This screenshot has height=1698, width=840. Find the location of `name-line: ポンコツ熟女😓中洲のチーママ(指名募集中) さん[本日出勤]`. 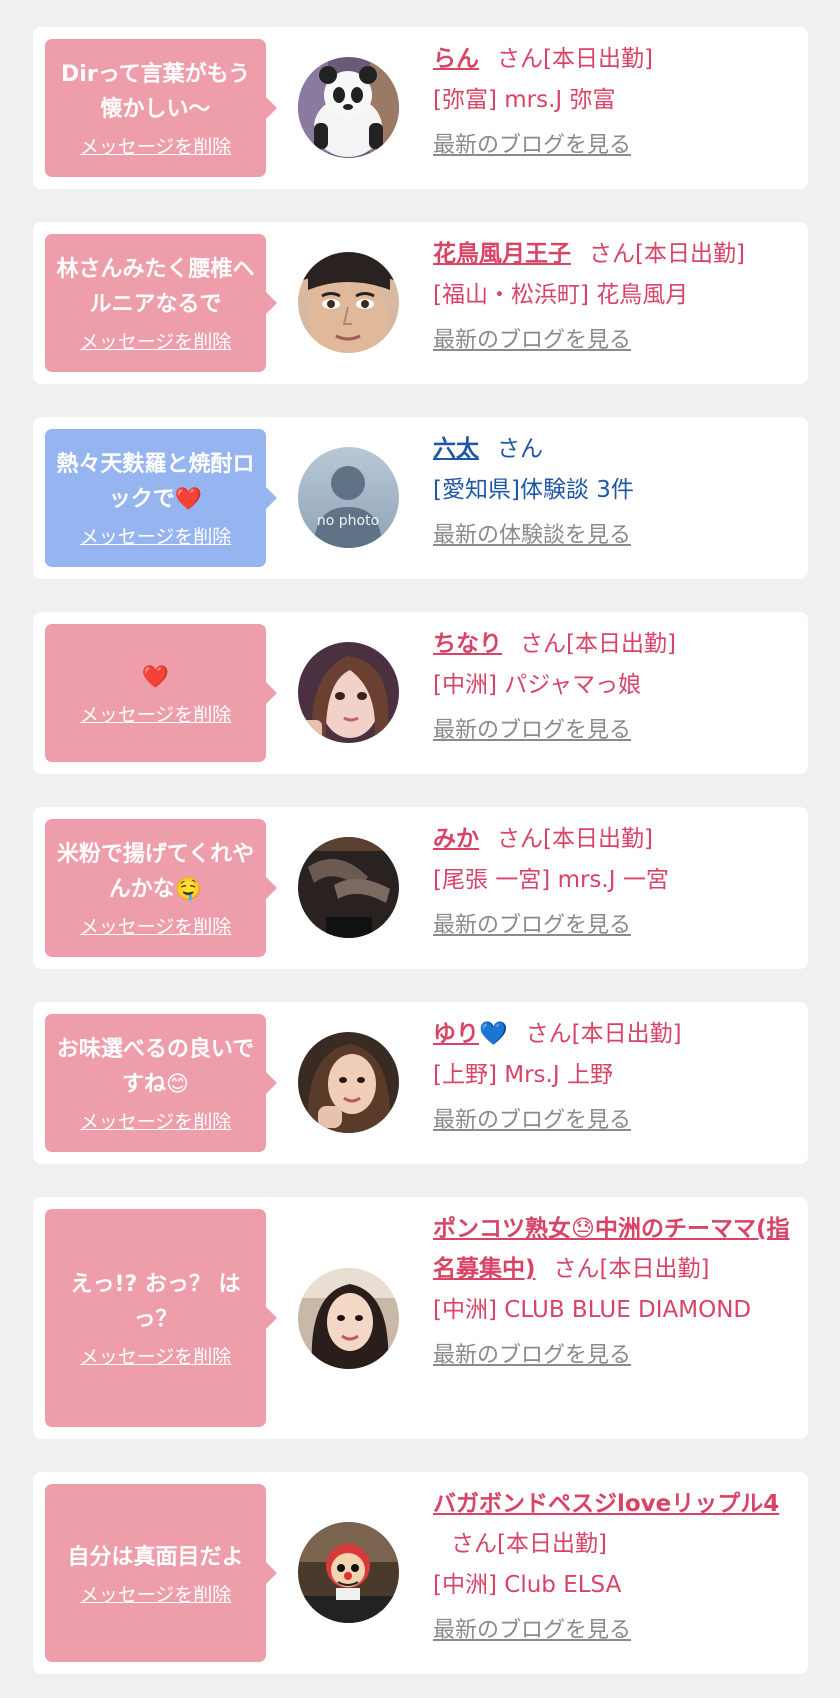

name-line: ポンコツ熟女😓中洲のチーママ(指名募集中) さん[本日出勤] is located at coordinates (613, 1249).